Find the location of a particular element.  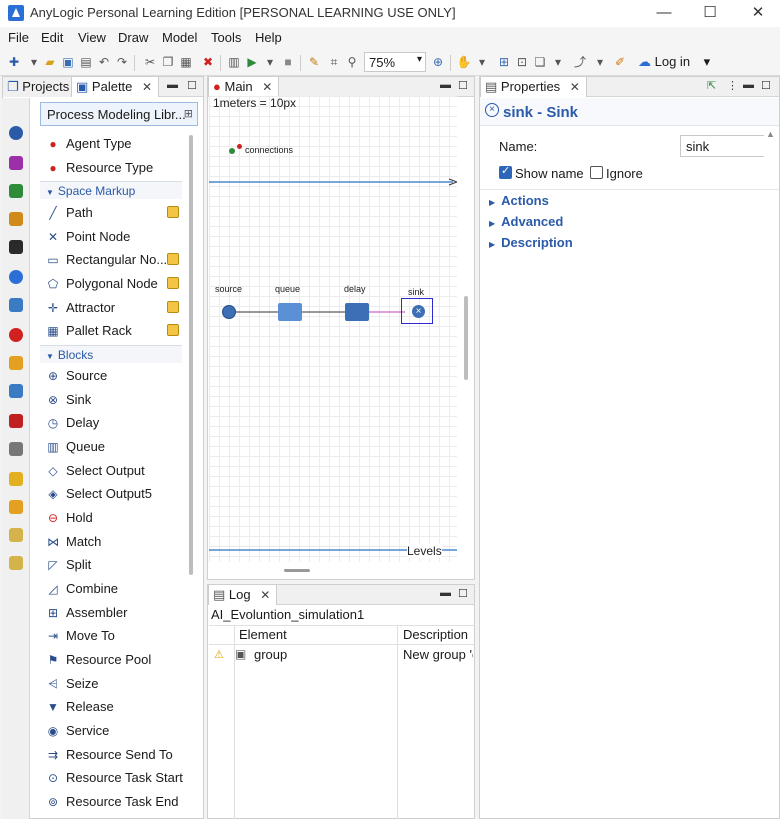

group-space-markup: ▼ Space Markup is located at coordinates (111, 190).